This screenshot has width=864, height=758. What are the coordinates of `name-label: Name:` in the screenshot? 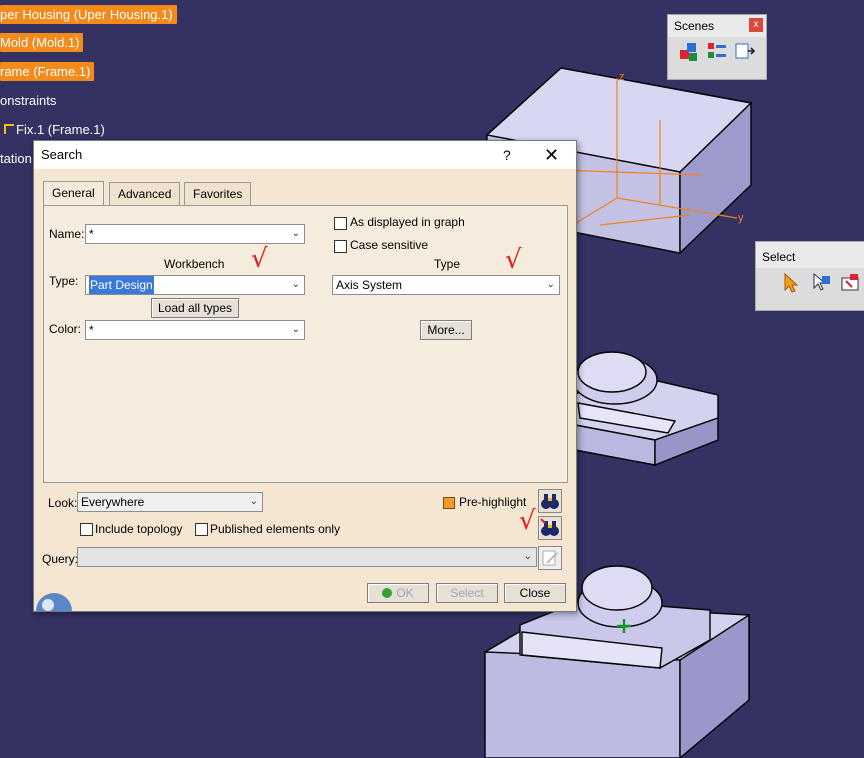 It's located at (67, 234).